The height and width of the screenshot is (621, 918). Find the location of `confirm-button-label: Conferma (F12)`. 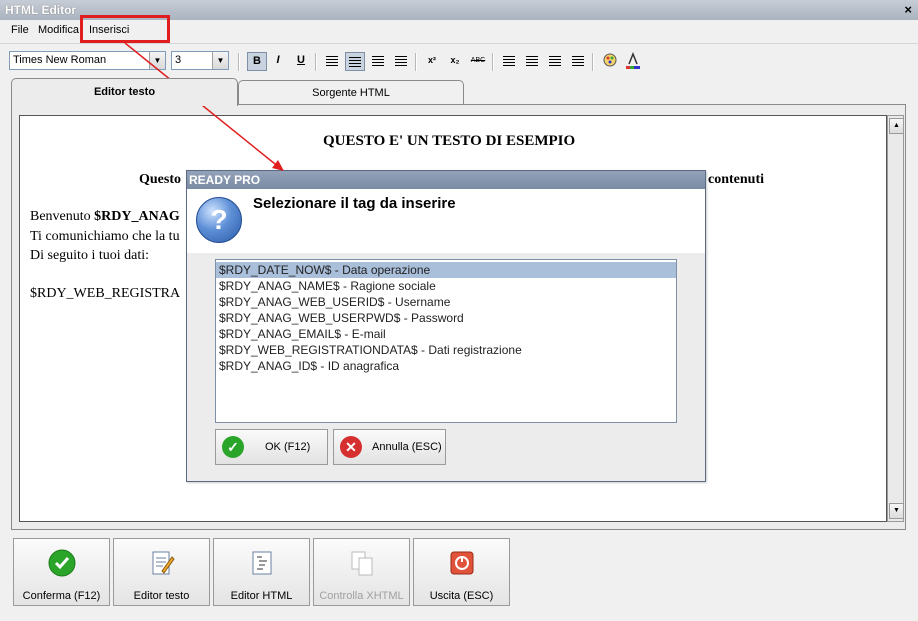

confirm-button-label: Conferma (F12) is located at coordinates (61, 596).